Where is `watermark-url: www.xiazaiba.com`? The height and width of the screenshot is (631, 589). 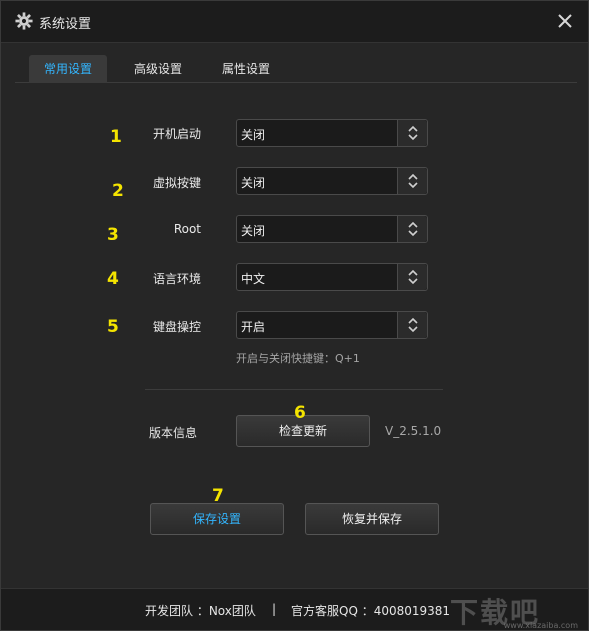
watermark-url: www.xiazaiba.com is located at coordinates (540, 625).